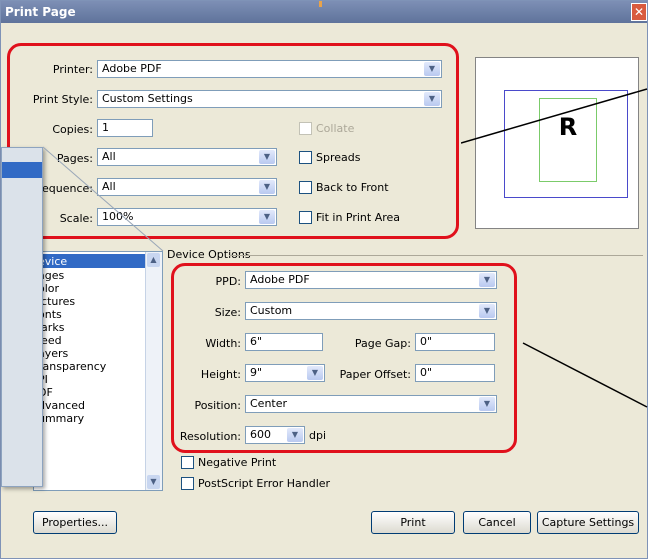  I want to click on cancel-button: Cancel, so click(497, 522).